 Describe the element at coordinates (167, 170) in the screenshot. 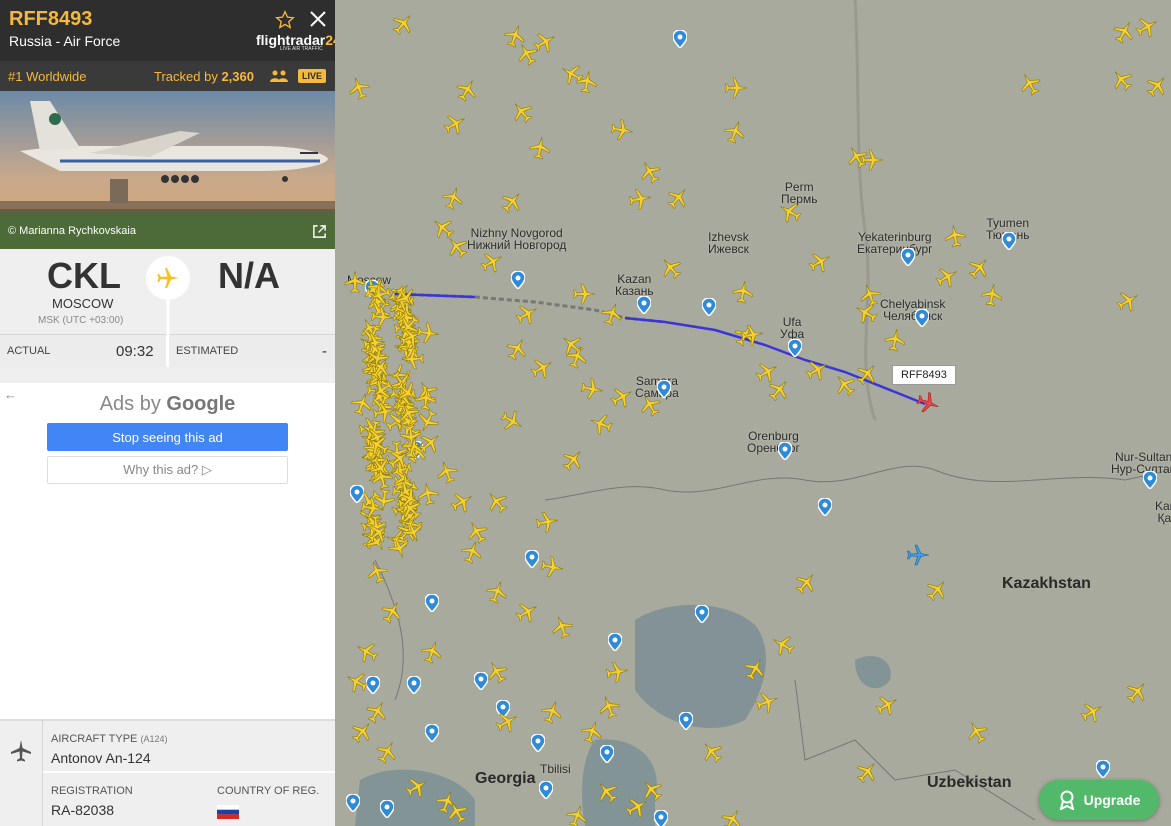

I see `aircraft-photo: © Marianna Rychkovskaia` at that location.